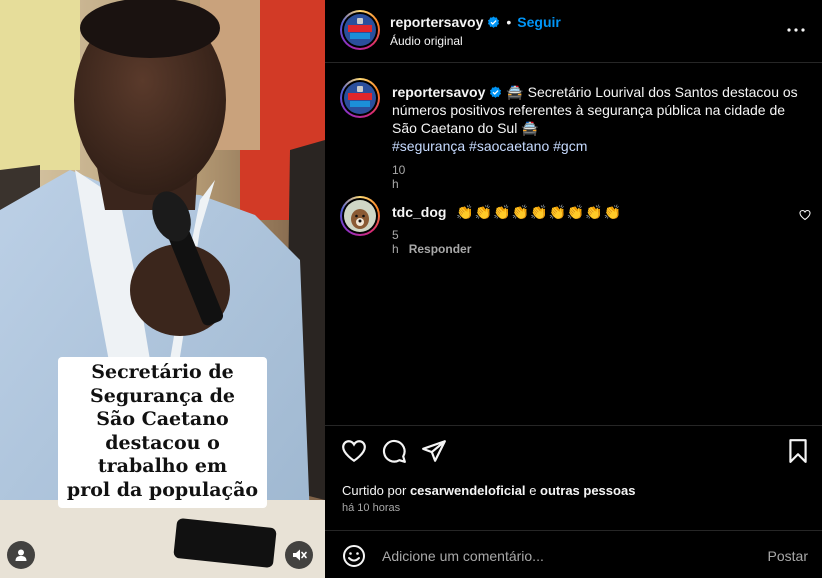  Describe the element at coordinates (788, 556) in the screenshot. I see `post-comment-button: Postar` at that location.